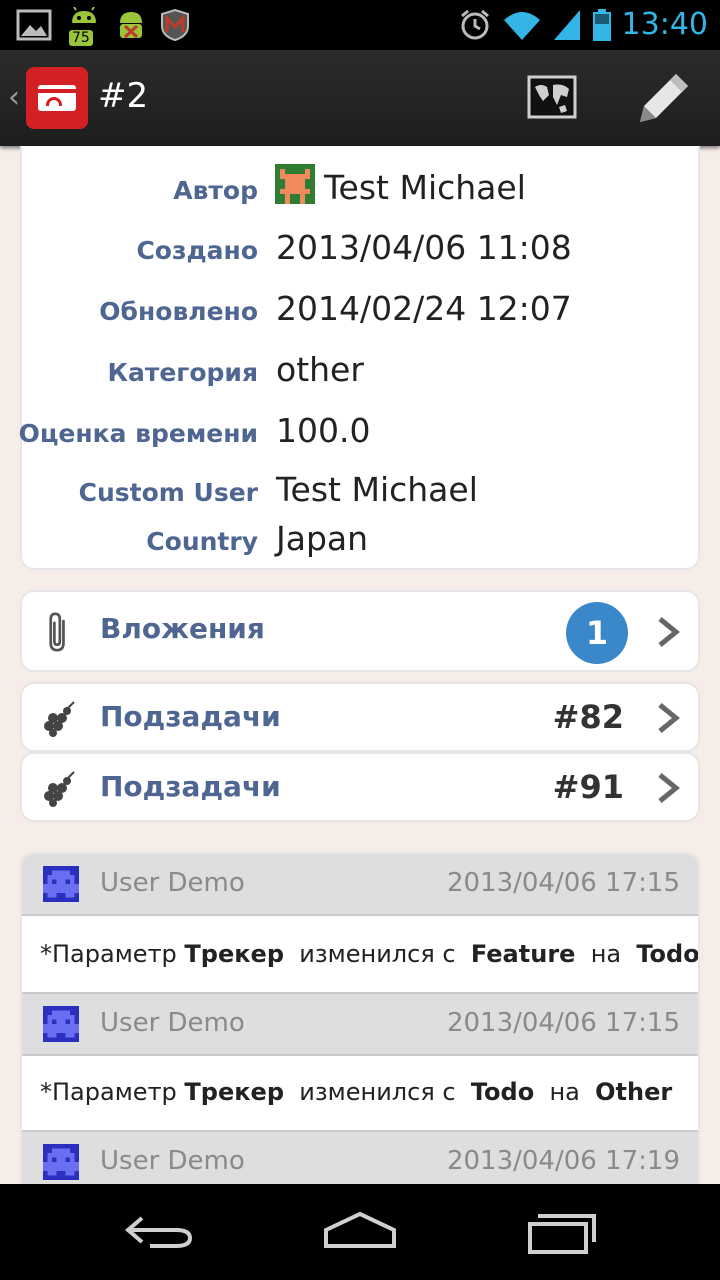 The height and width of the screenshot is (1280, 720). I want to click on detail-row-estimate: Оценка времени 100.0, so click(360, 432).